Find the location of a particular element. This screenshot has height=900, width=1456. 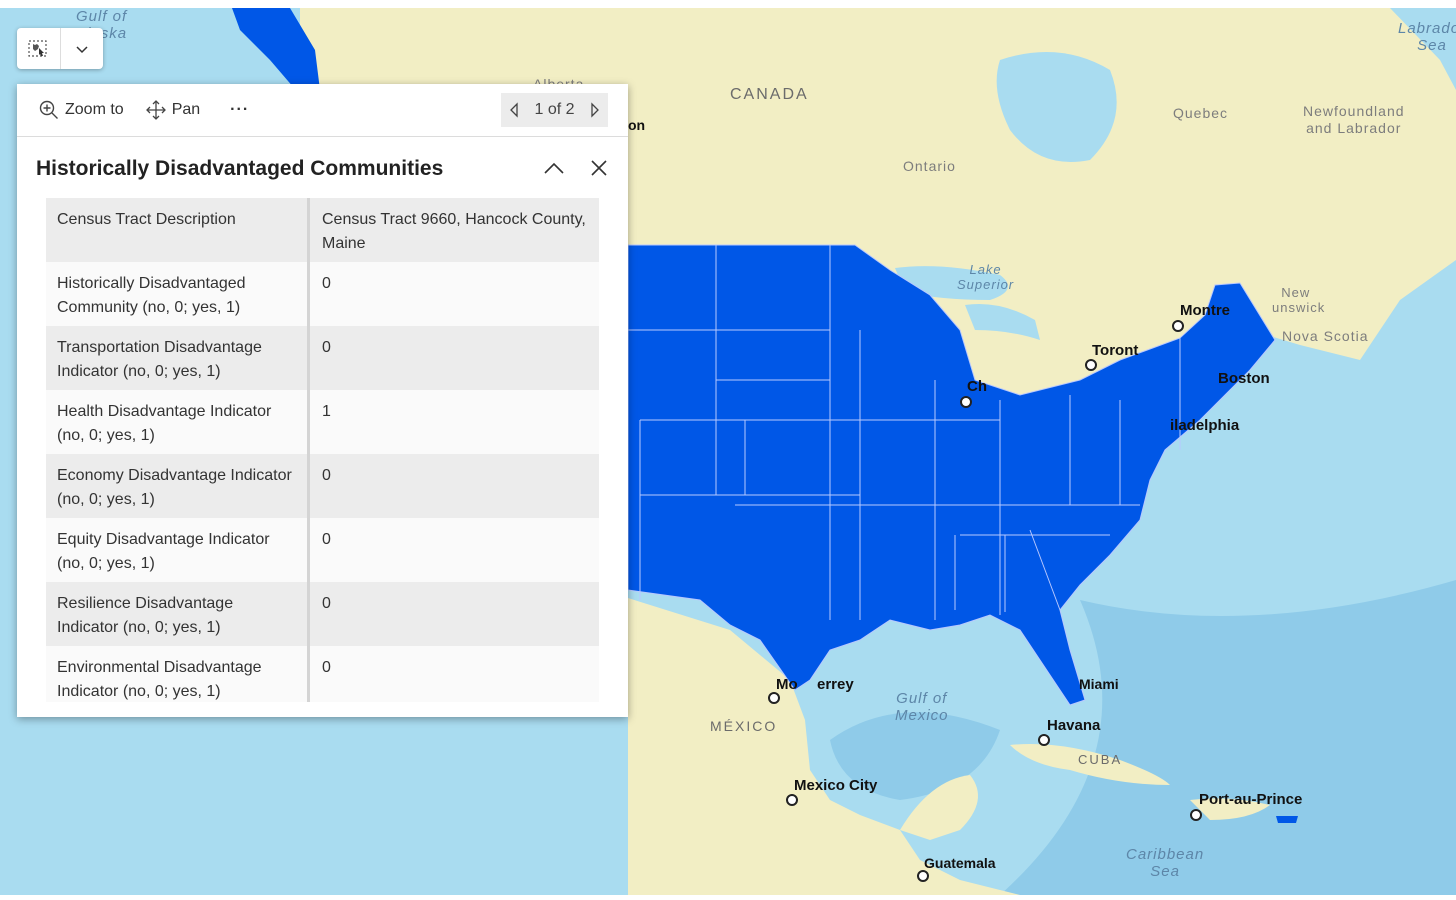

label-montreal: Montre is located at coordinates (1205, 310).